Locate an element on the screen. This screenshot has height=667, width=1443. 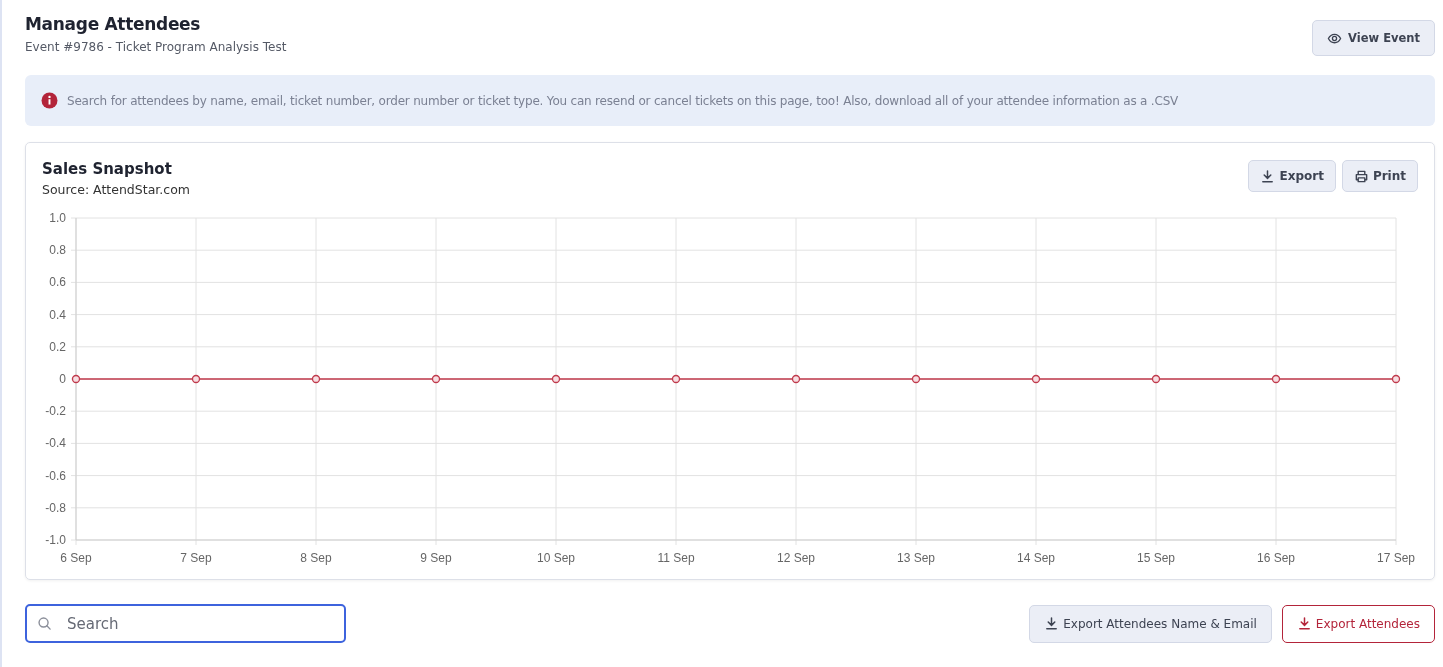
print-button: Print is located at coordinates (1379, 176).